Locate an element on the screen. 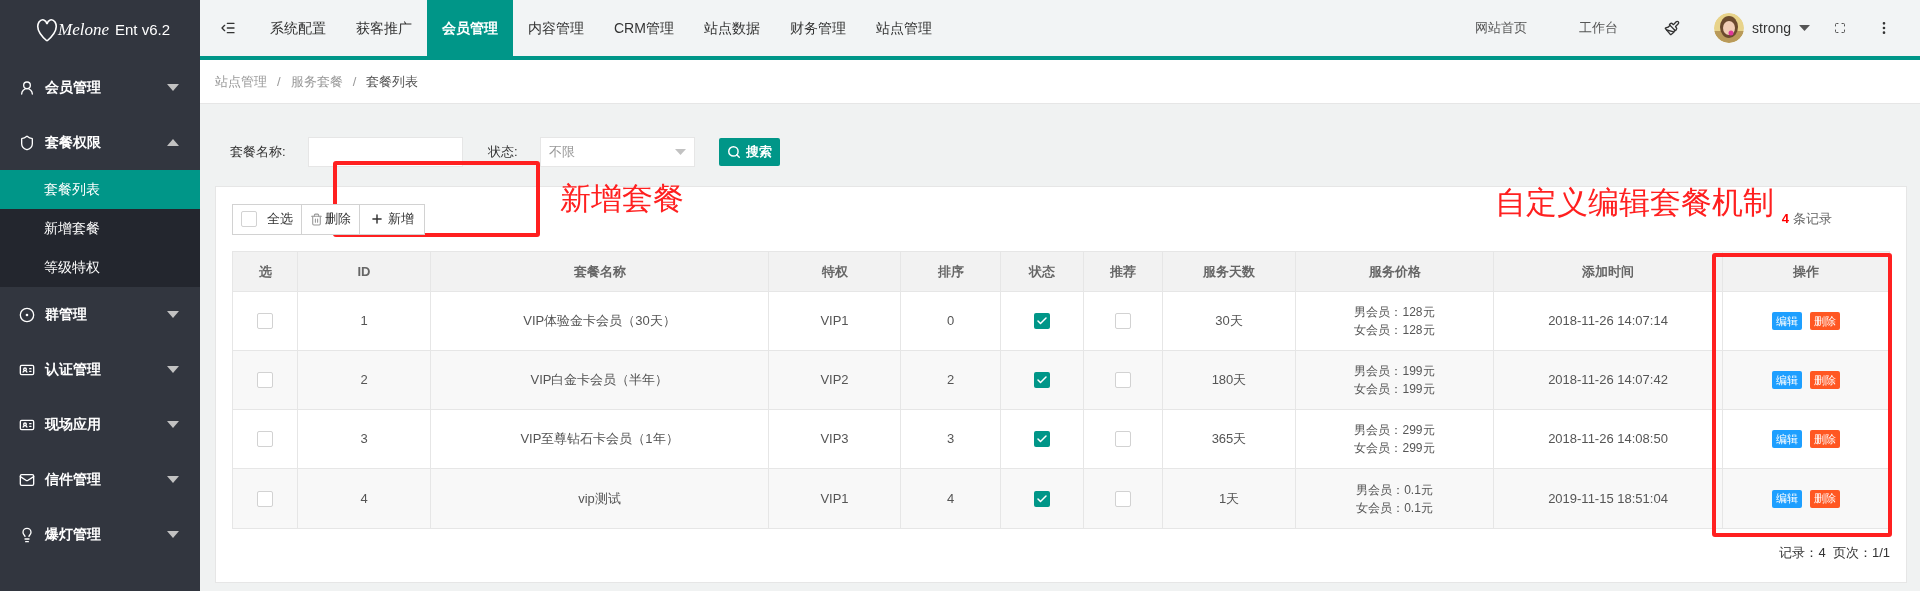  nav-tab: CRM管理 is located at coordinates (644, 28).